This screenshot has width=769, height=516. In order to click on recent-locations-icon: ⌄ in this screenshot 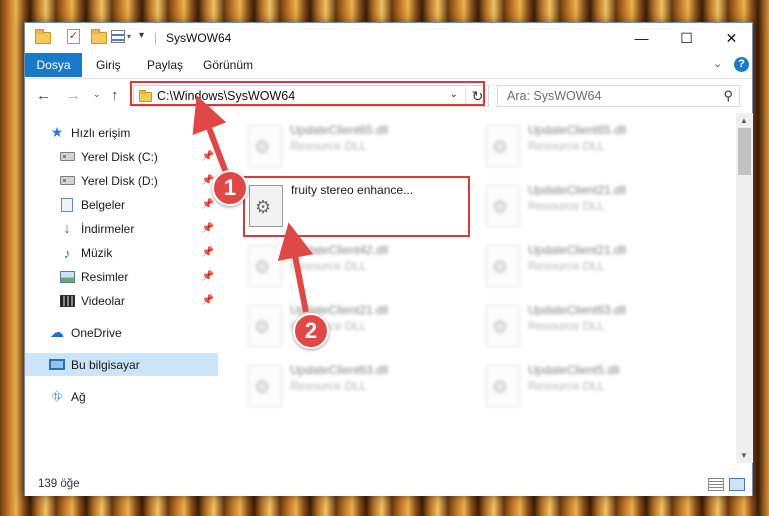, I will do `click(97, 94)`.